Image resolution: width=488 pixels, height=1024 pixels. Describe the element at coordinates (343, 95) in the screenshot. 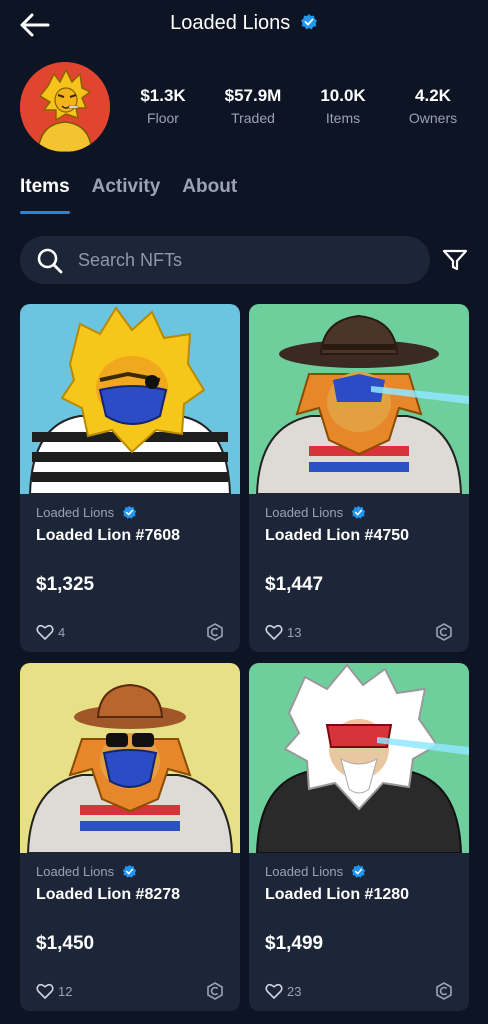

I see `stat-value: 10.0K` at that location.